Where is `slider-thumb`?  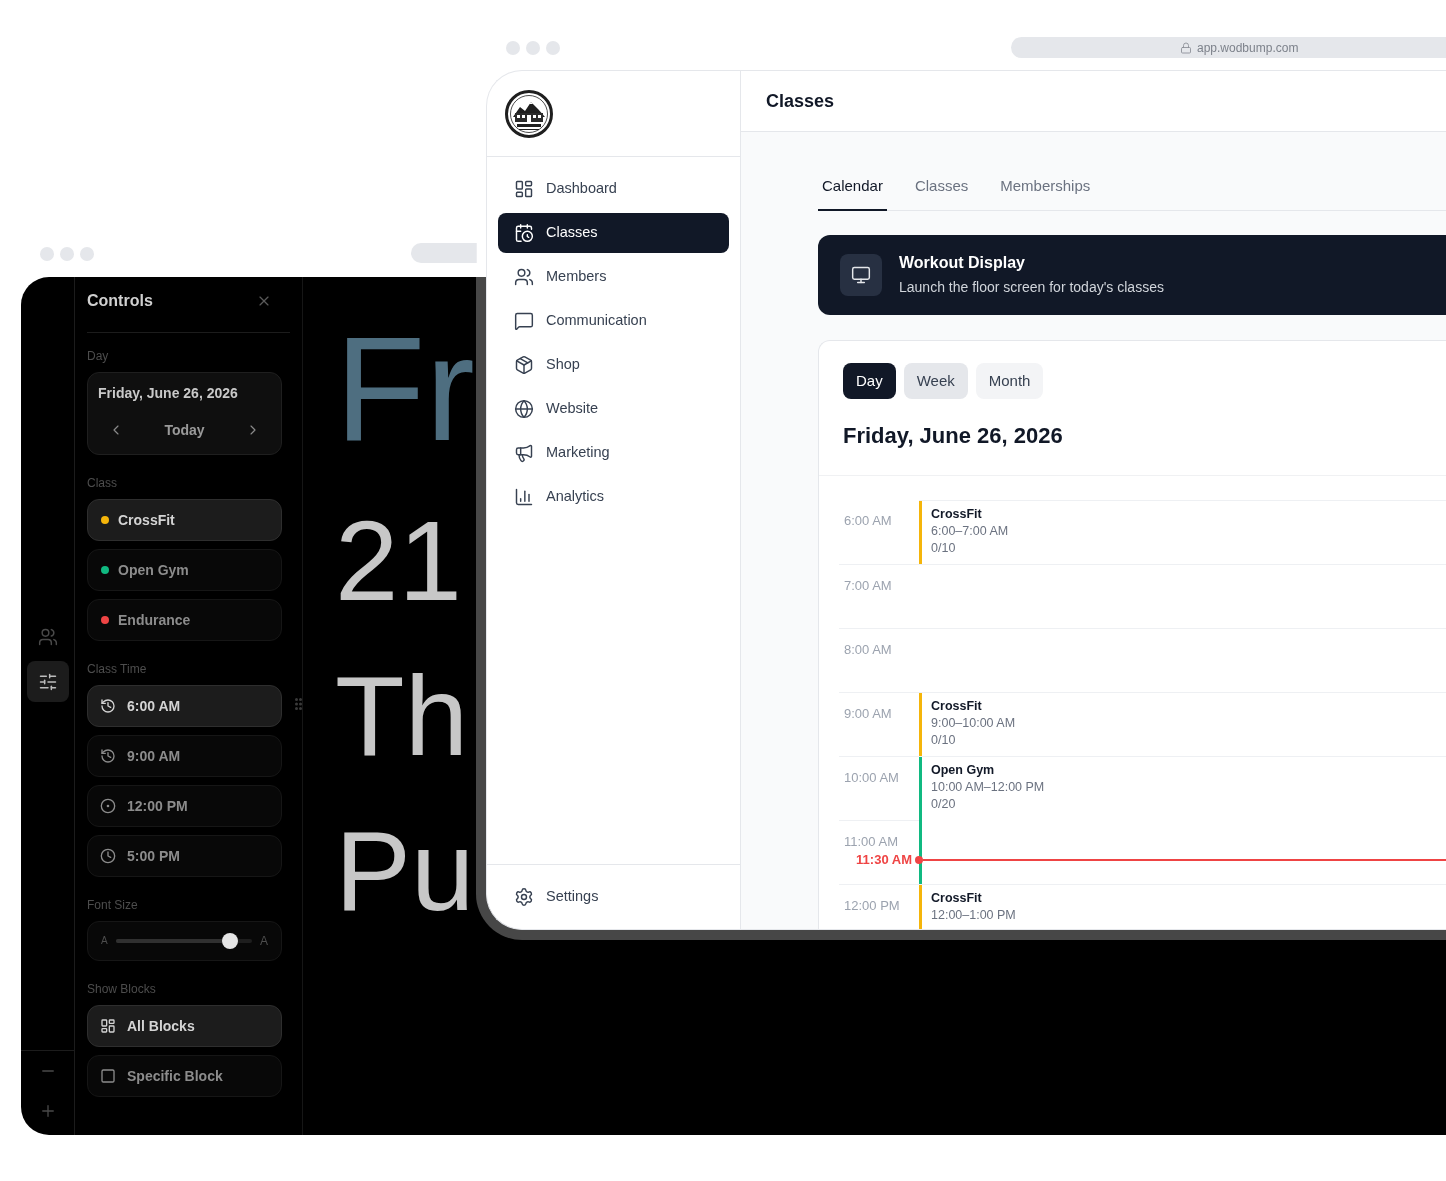 slider-thumb is located at coordinates (230, 941).